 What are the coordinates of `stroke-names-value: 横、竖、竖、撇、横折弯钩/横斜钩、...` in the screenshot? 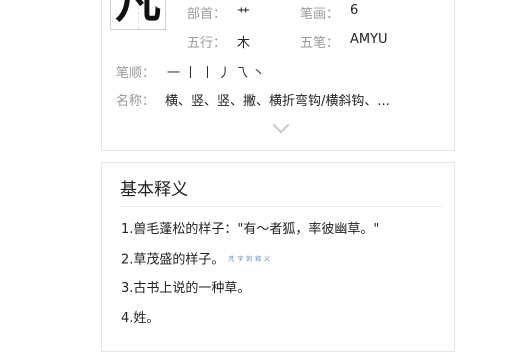 It's located at (277, 101).